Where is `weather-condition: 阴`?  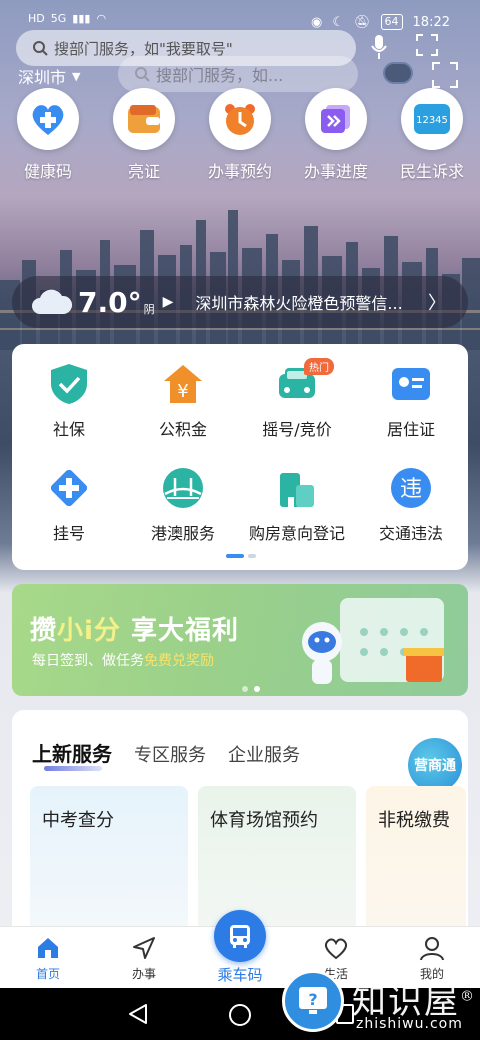
weather-condition: 阴 is located at coordinates (149, 309).